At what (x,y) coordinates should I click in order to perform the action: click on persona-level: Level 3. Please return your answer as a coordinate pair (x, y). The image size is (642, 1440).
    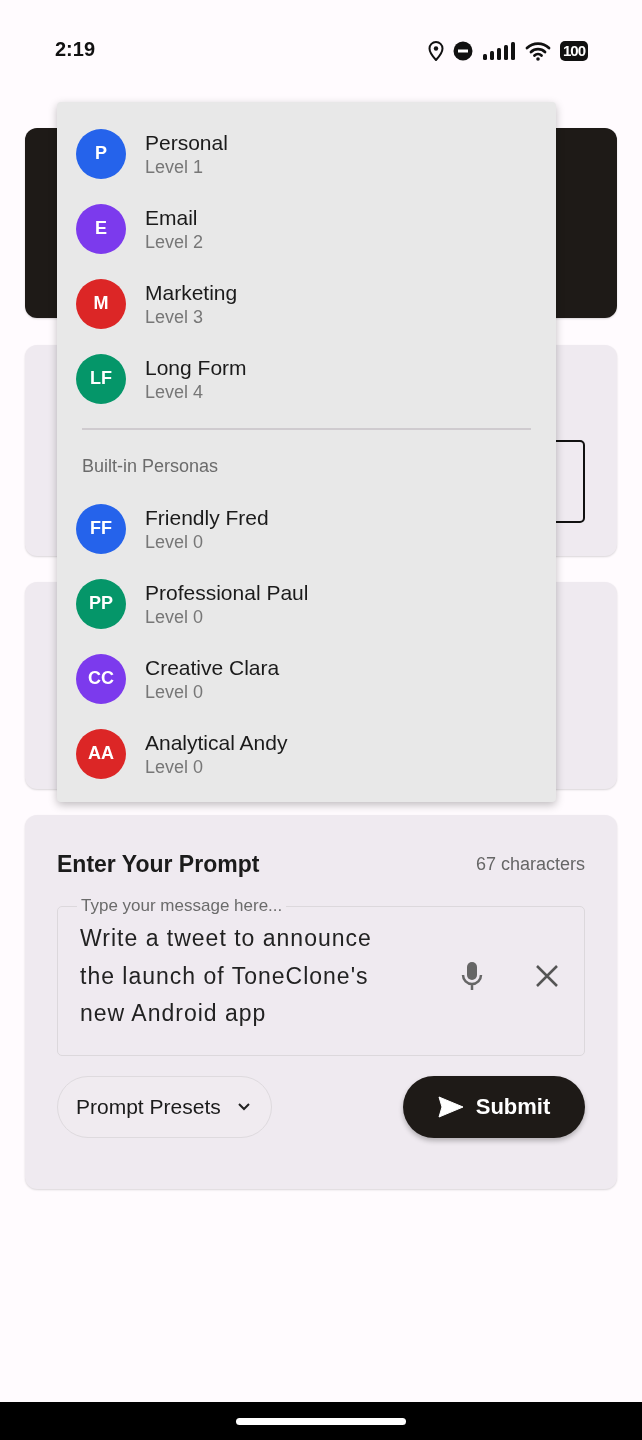
    Looking at the image, I should click on (175, 317).